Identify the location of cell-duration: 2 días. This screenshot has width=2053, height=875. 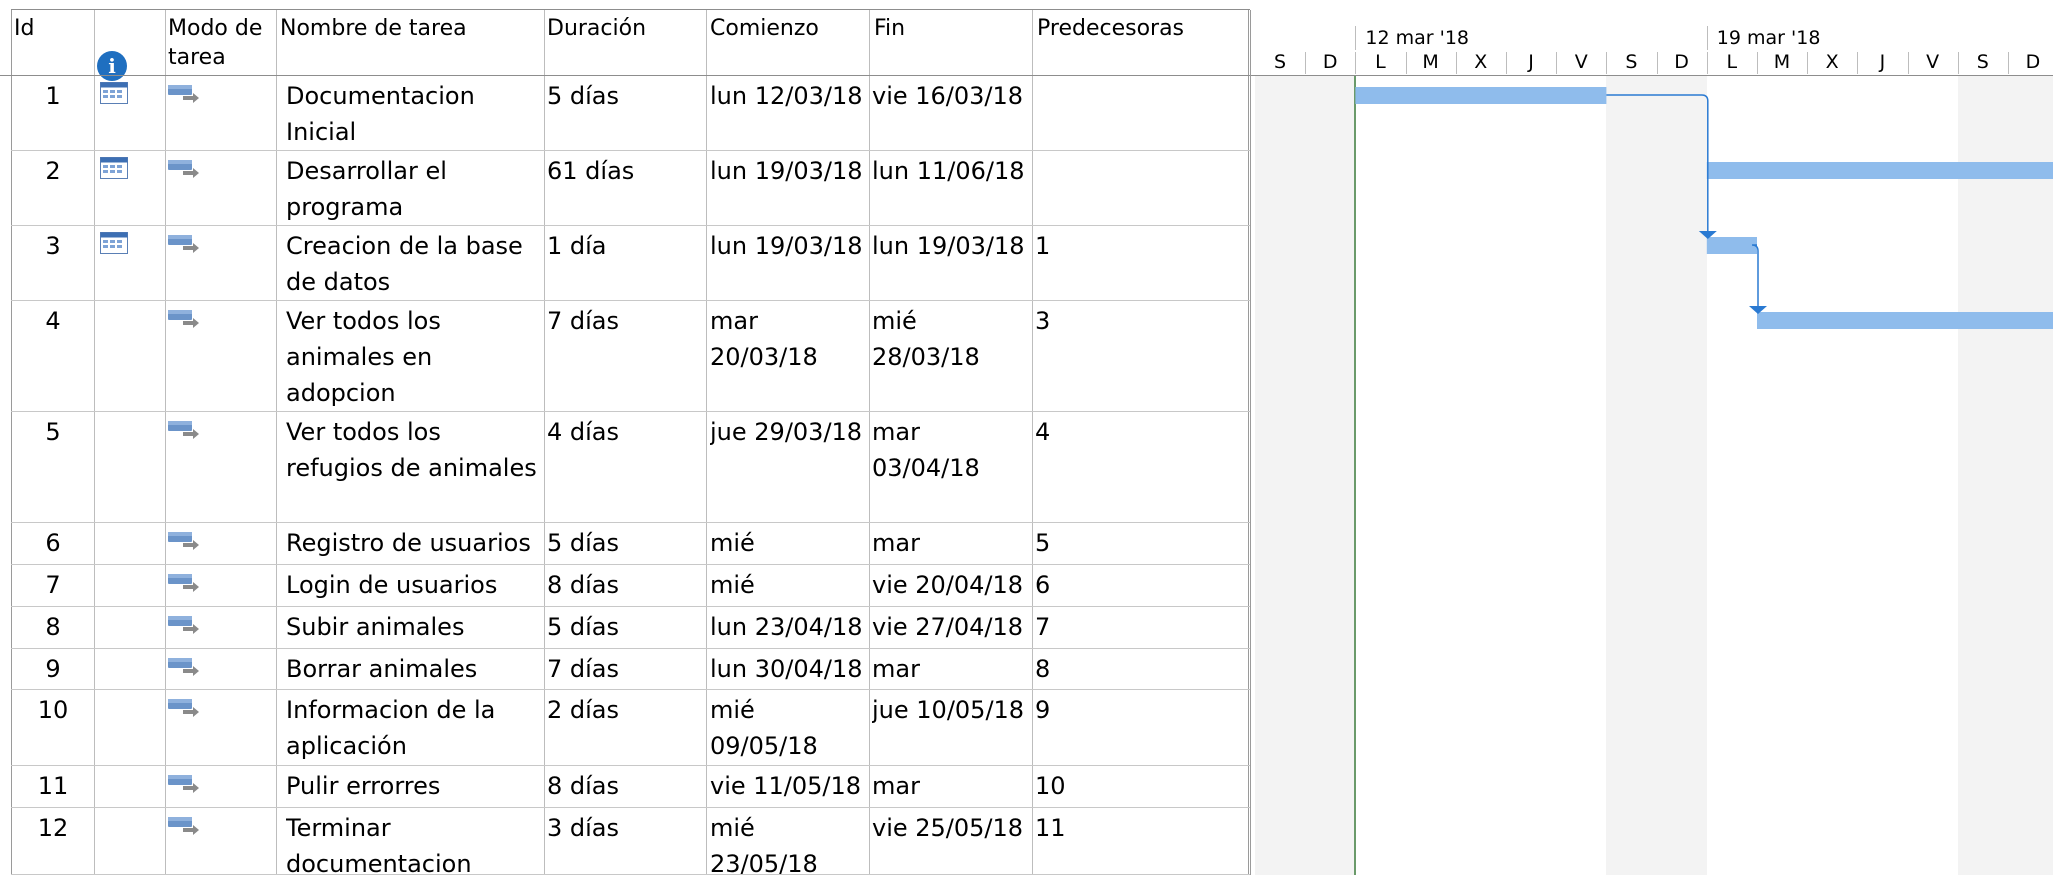
(626, 728).